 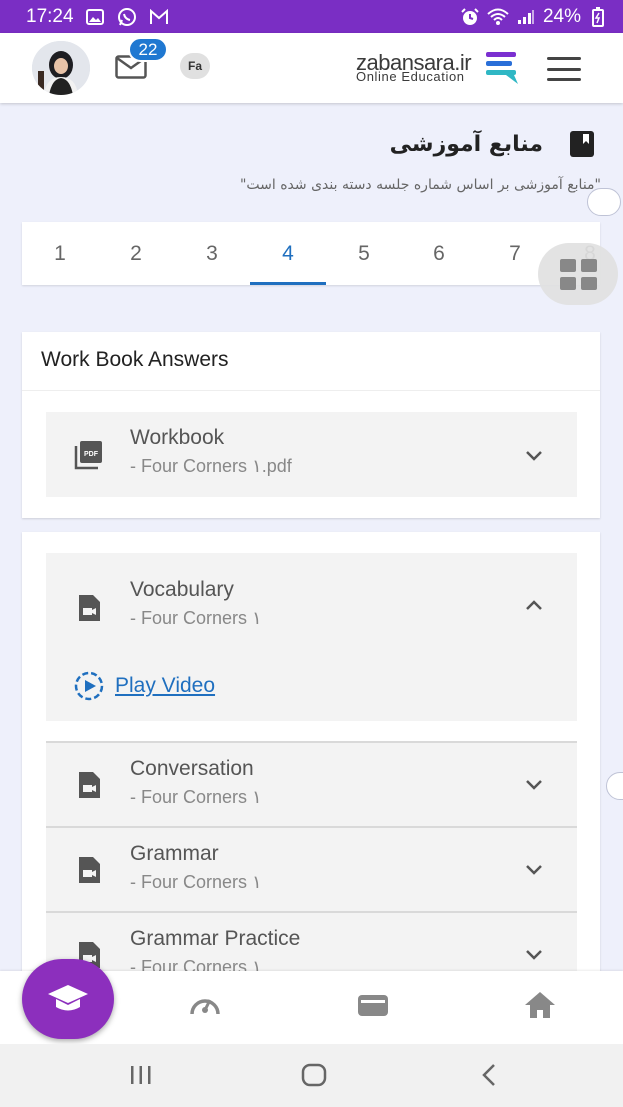 What do you see at coordinates (534, 605) in the screenshot?
I see `chevron-up-icon` at bounding box center [534, 605].